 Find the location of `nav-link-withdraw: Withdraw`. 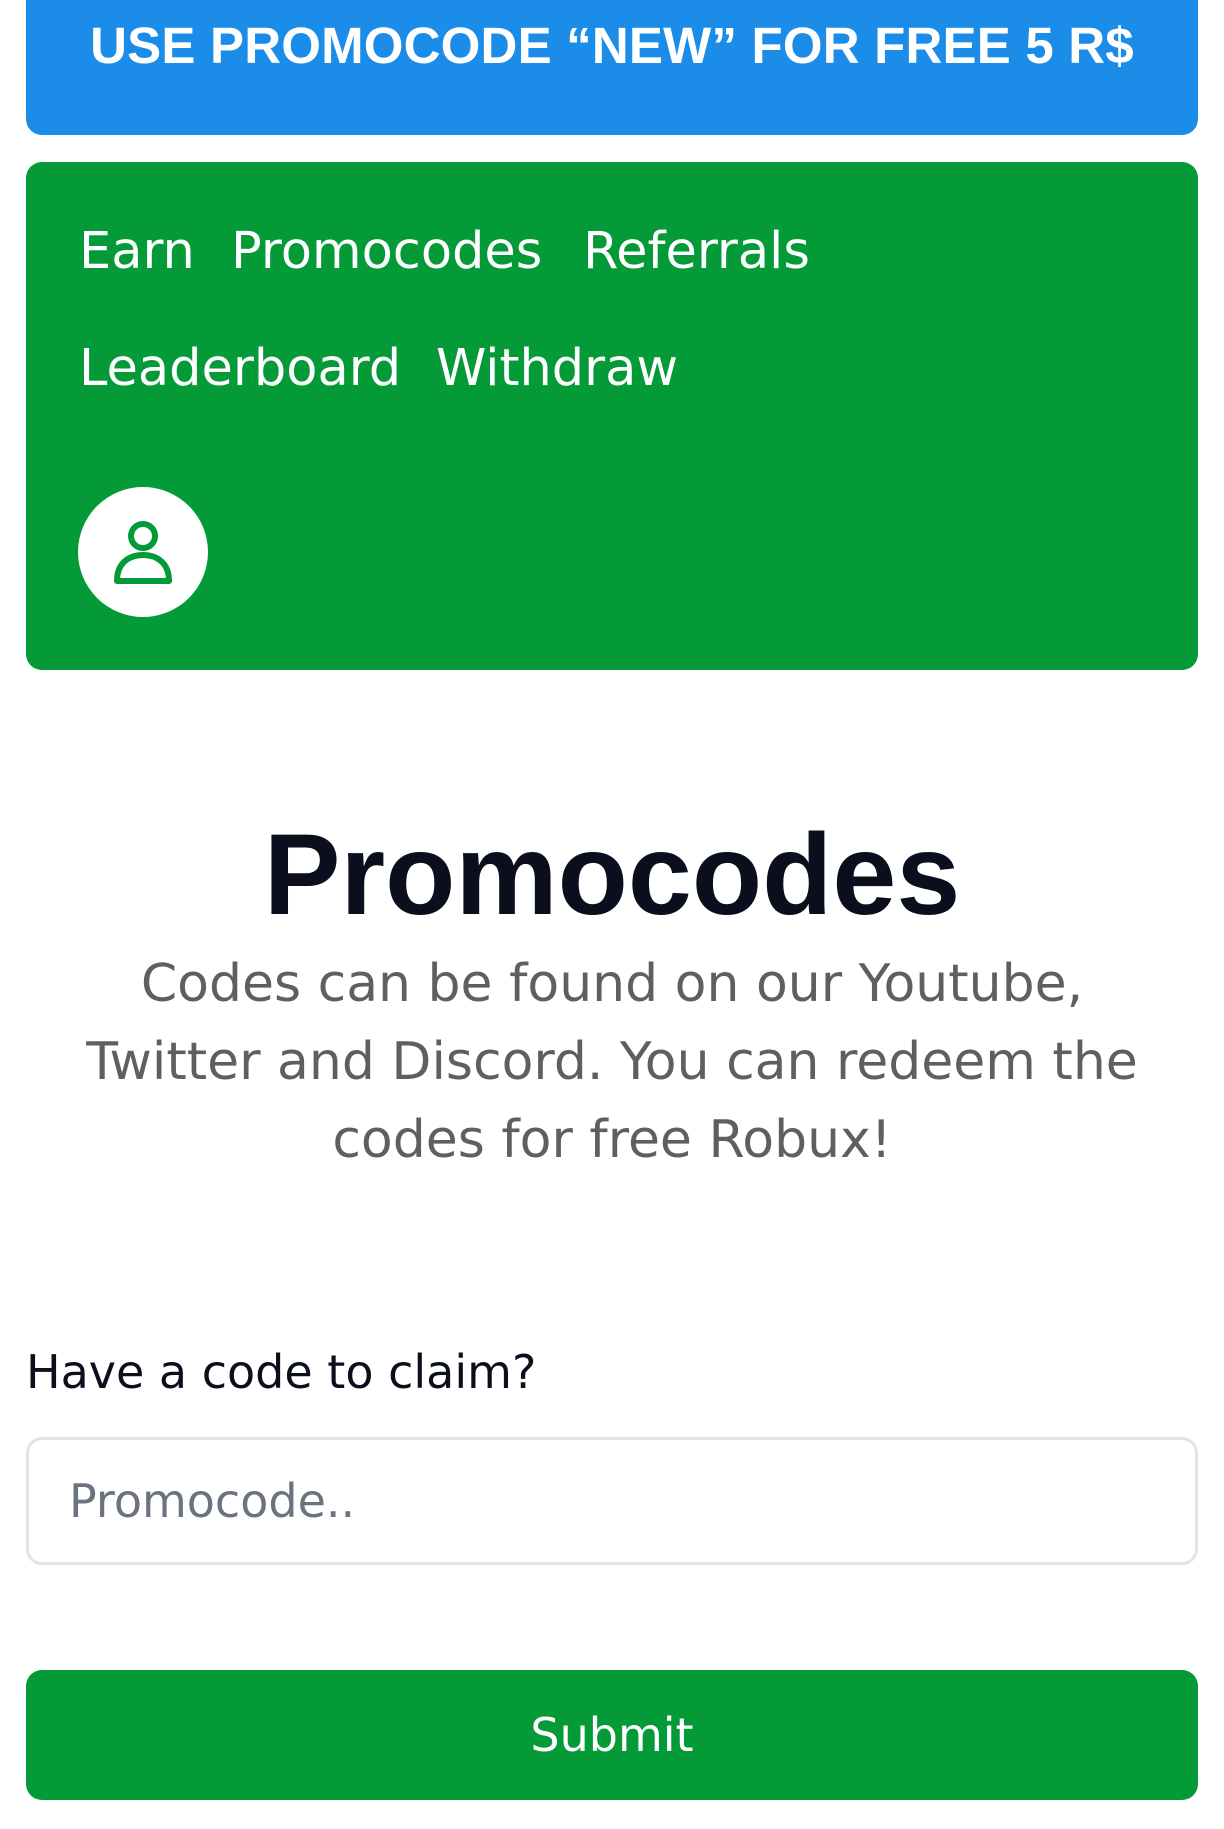

nav-link-withdraw: Withdraw is located at coordinates (557, 368).